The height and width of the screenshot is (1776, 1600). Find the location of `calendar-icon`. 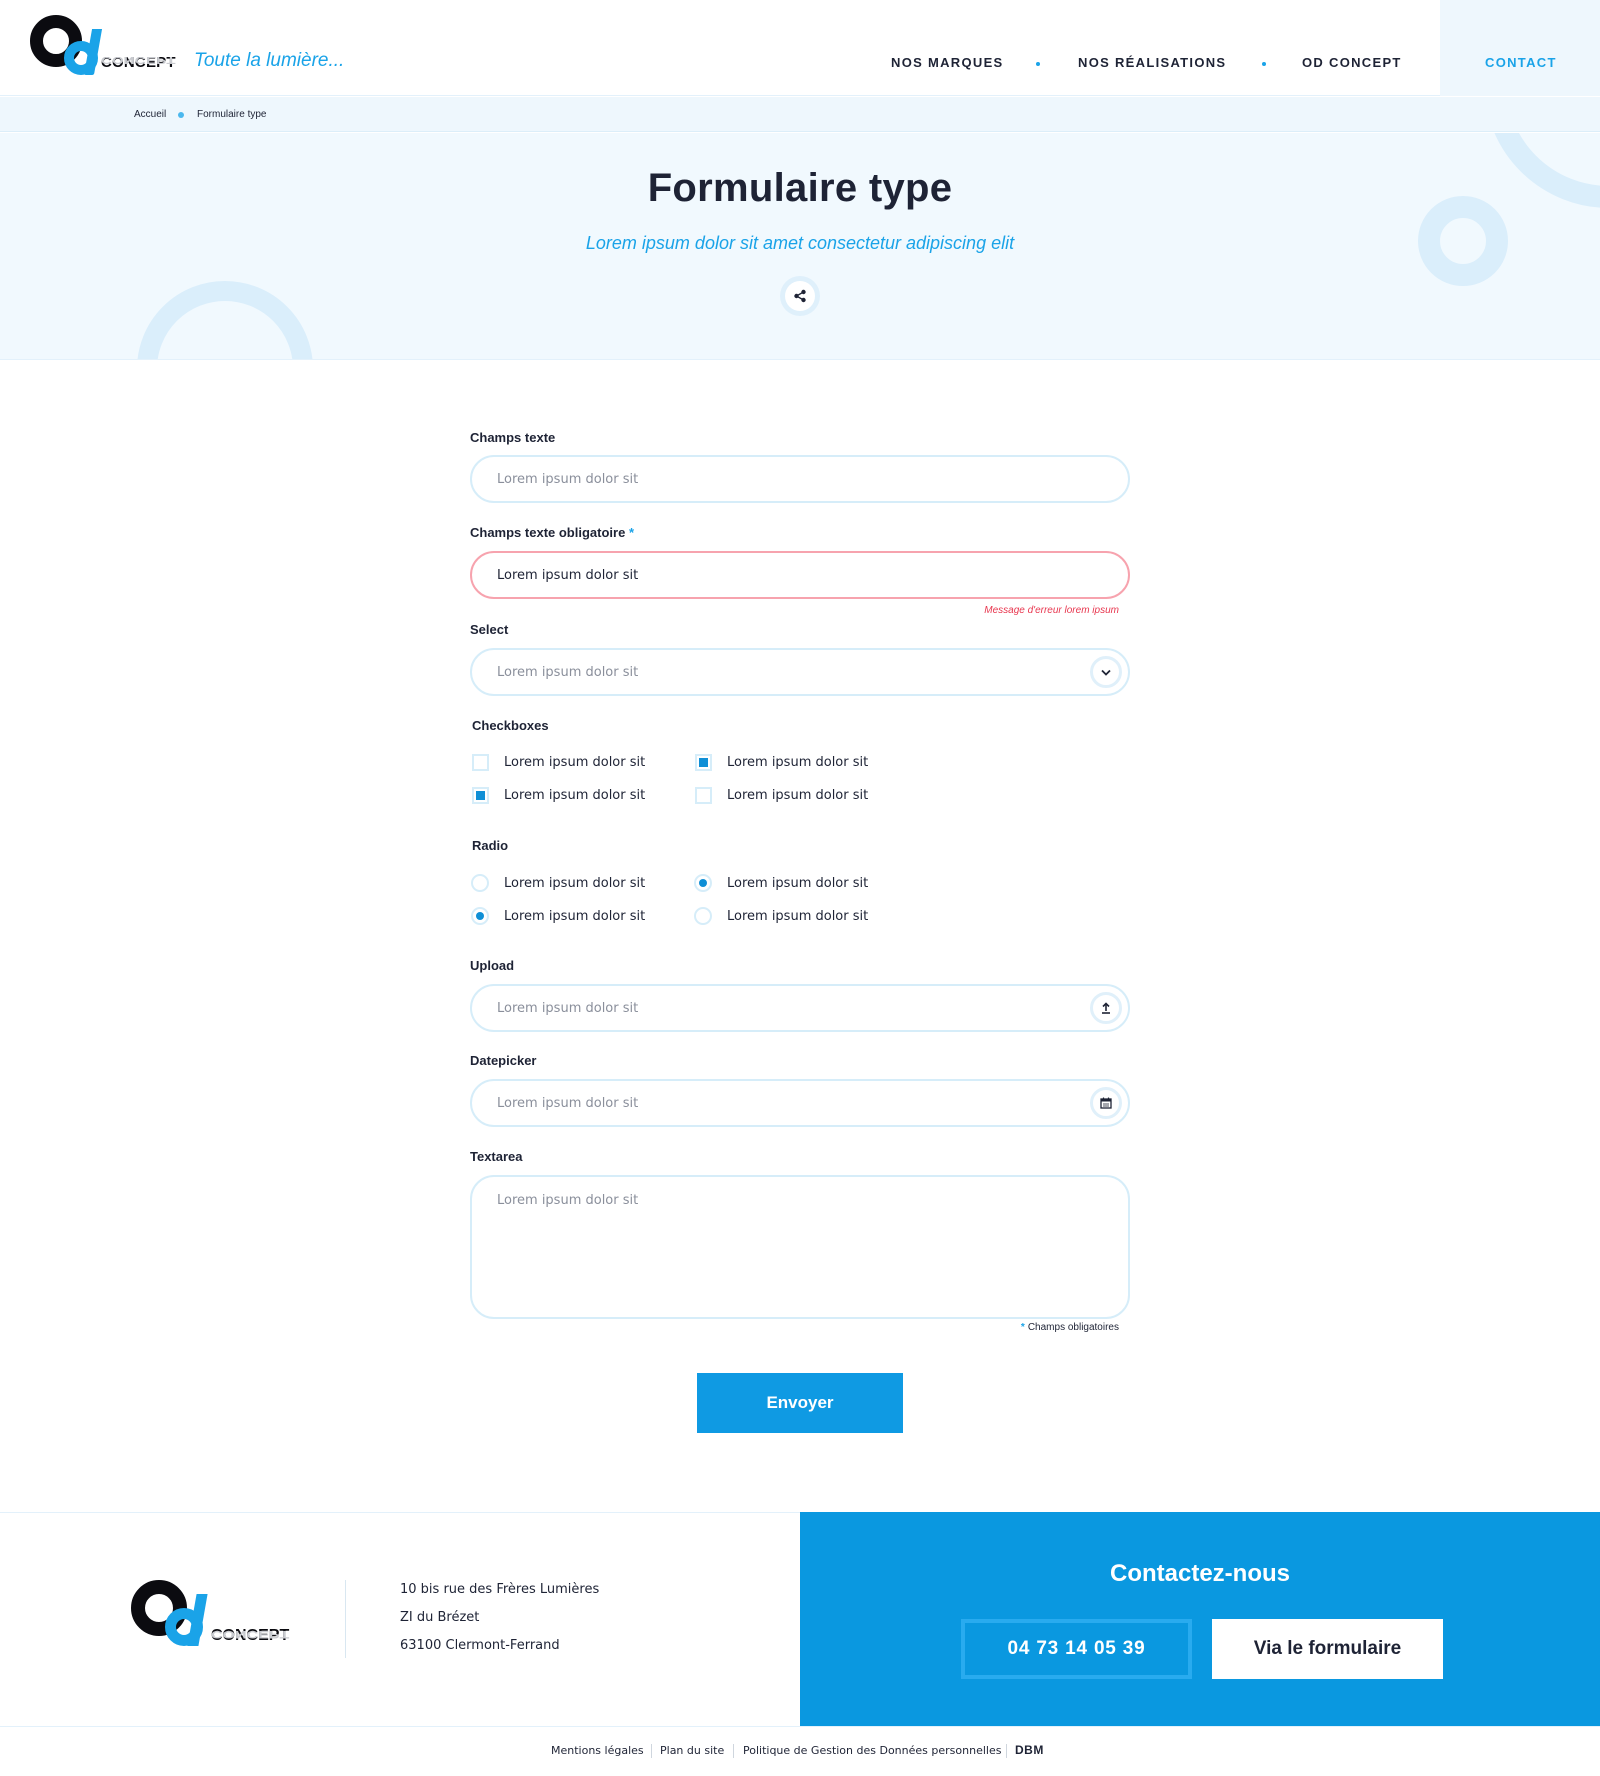

calendar-icon is located at coordinates (1106, 1103).